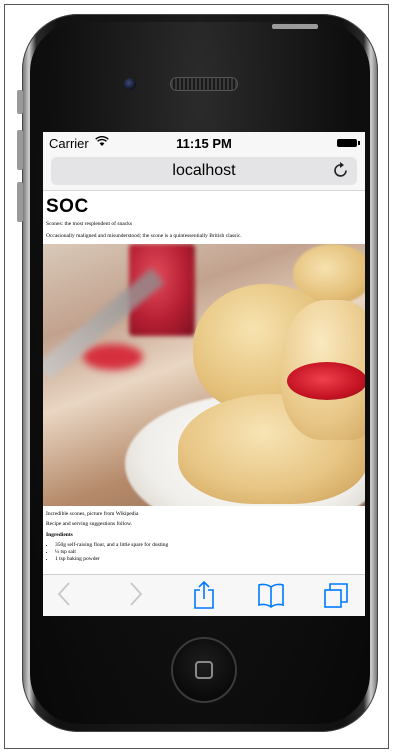 Image resolution: width=393 pixels, height=753 pixels. I want to click on url-field: localhost, so click(204, 171).